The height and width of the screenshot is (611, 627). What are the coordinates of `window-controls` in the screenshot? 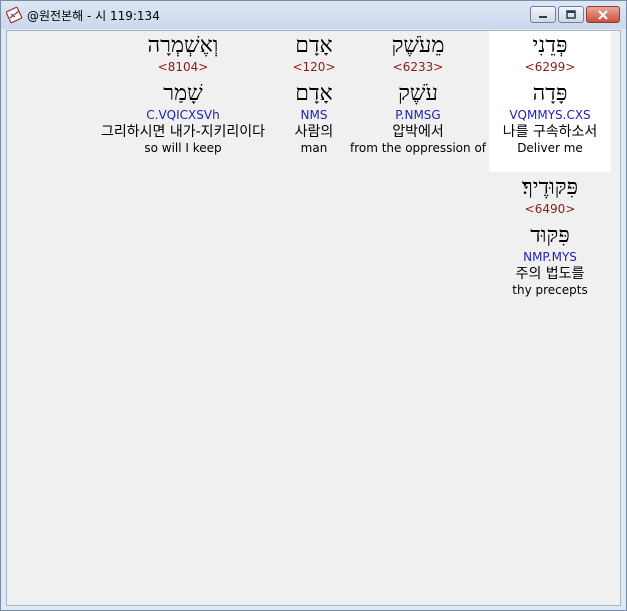 It's located at (575, 15).